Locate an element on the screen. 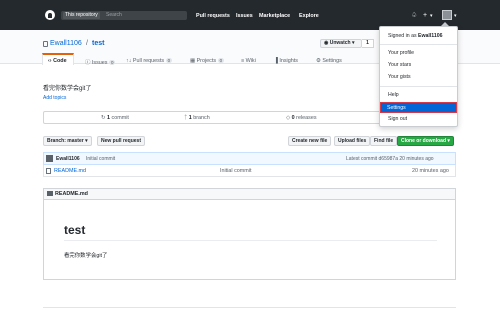  tab-wiki: ≡ Wiki is located at coordinates (248, 61).